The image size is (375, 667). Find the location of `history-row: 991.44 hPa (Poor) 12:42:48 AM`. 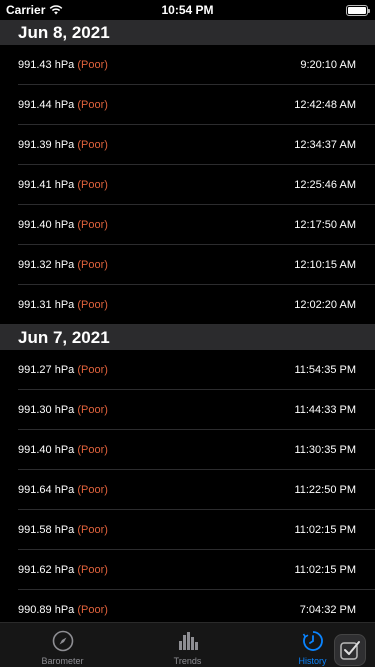

history-row: 991.44 hPa (Poor) 12:42:48 AM is located at coordinates (187, 105).